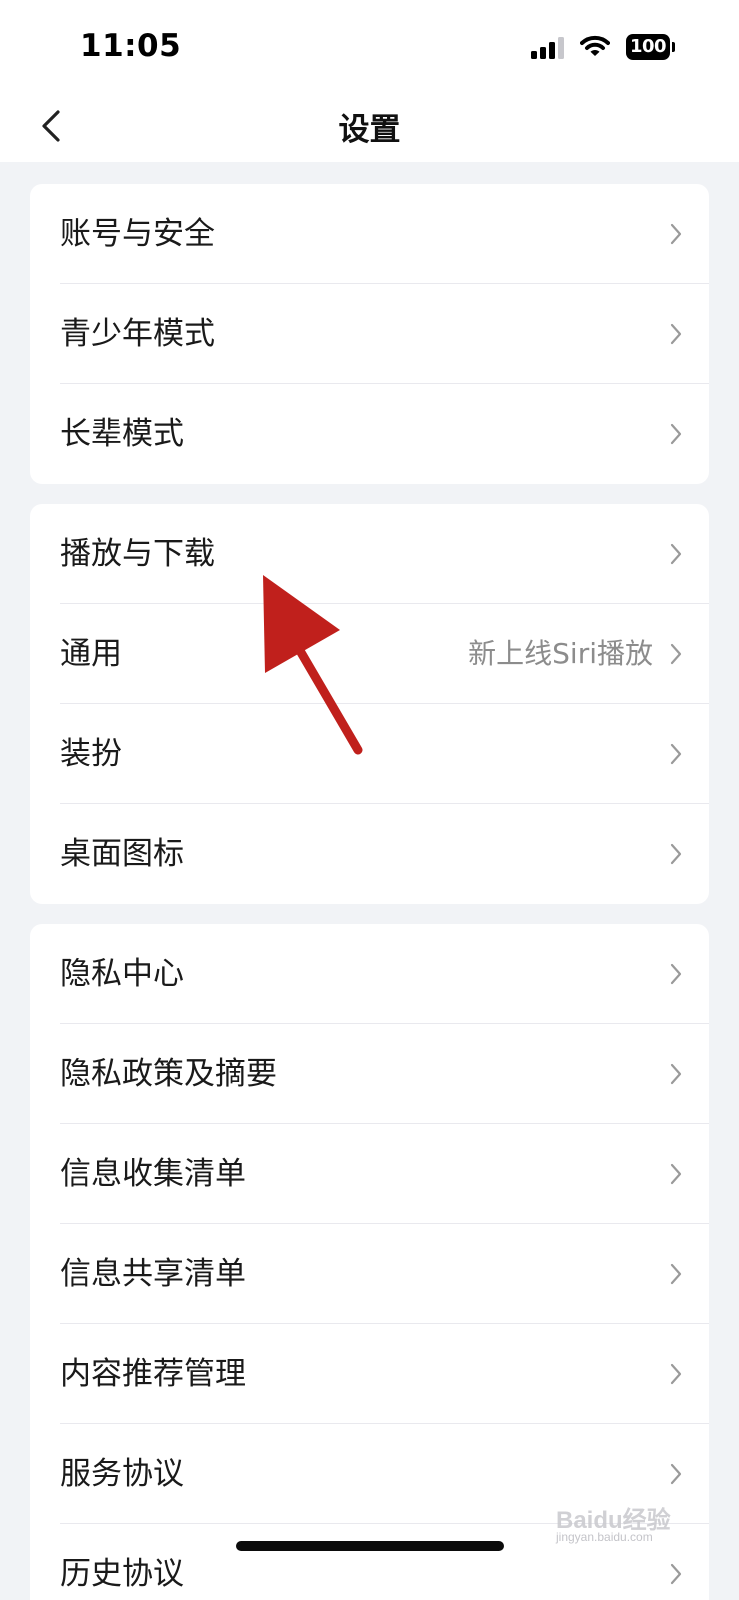 Image resolution: width=739 pixels, height=1600 pixels. What do you see at coordinates (648, 47) in the screenshot?
I see `battery-level: 100` at bounding box center [648, 47].